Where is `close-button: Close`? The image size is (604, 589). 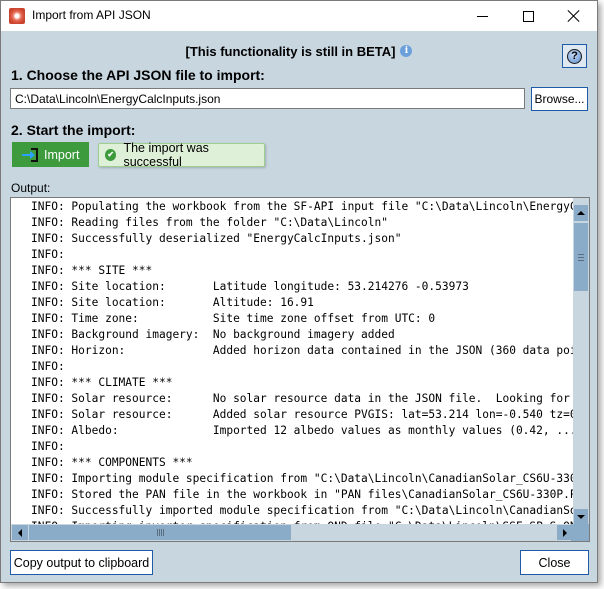 close-button: Close is located at coordinates (554, 562).